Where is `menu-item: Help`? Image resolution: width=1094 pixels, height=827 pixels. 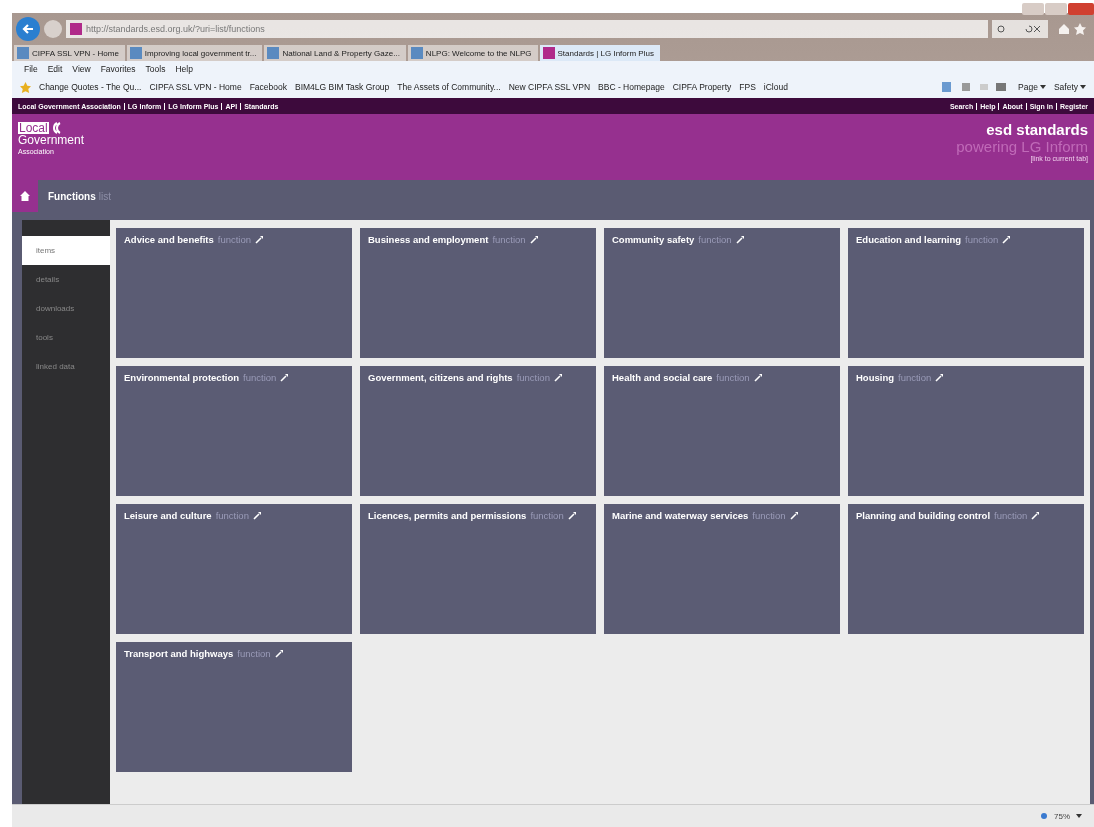 menu-item: Help is located at coordinates (184, 68).